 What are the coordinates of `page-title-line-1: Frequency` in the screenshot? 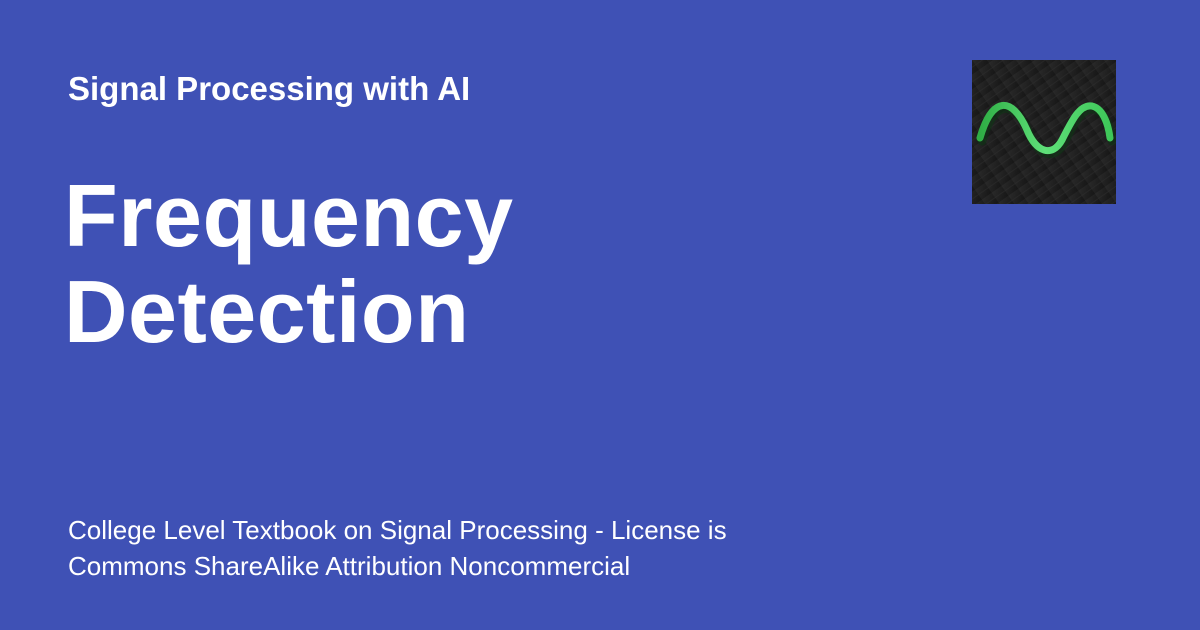 It's located at (289, 215).